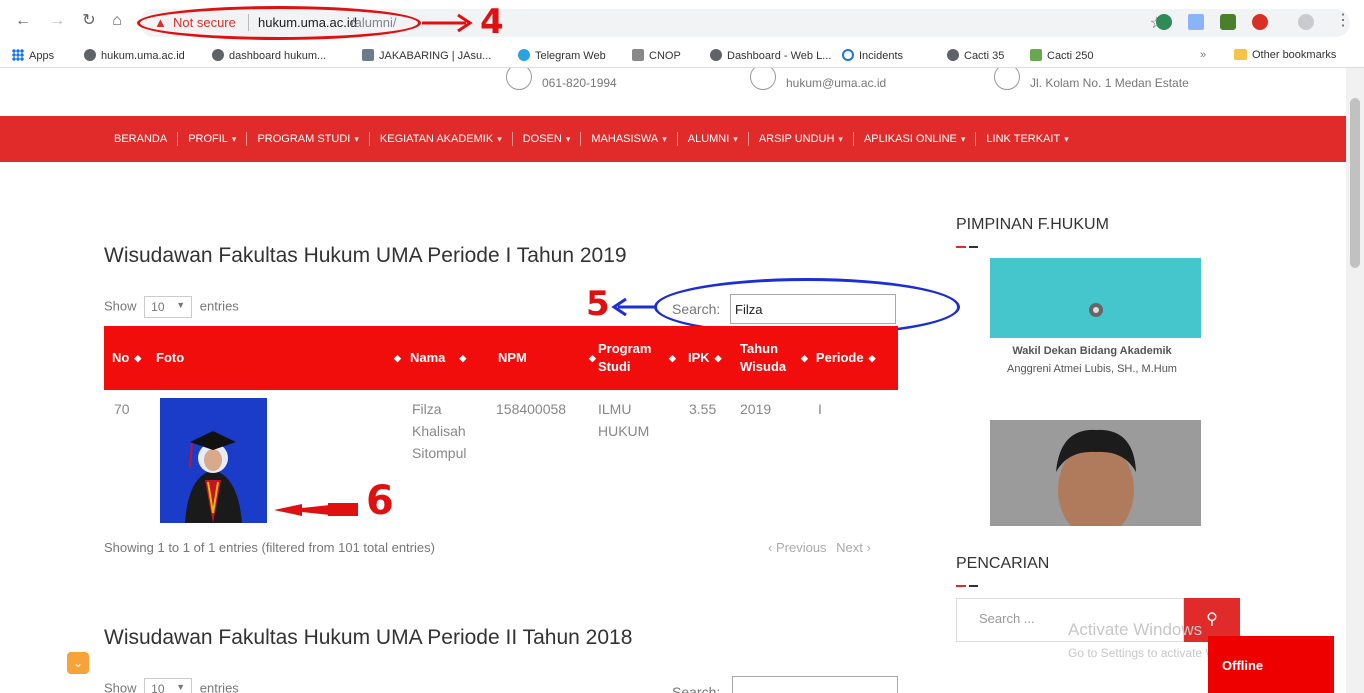  What do you see at coordinates (1355, 183) in the screenshot?
I see `scrollbar-thumb` at bounding box center [1355, 183].